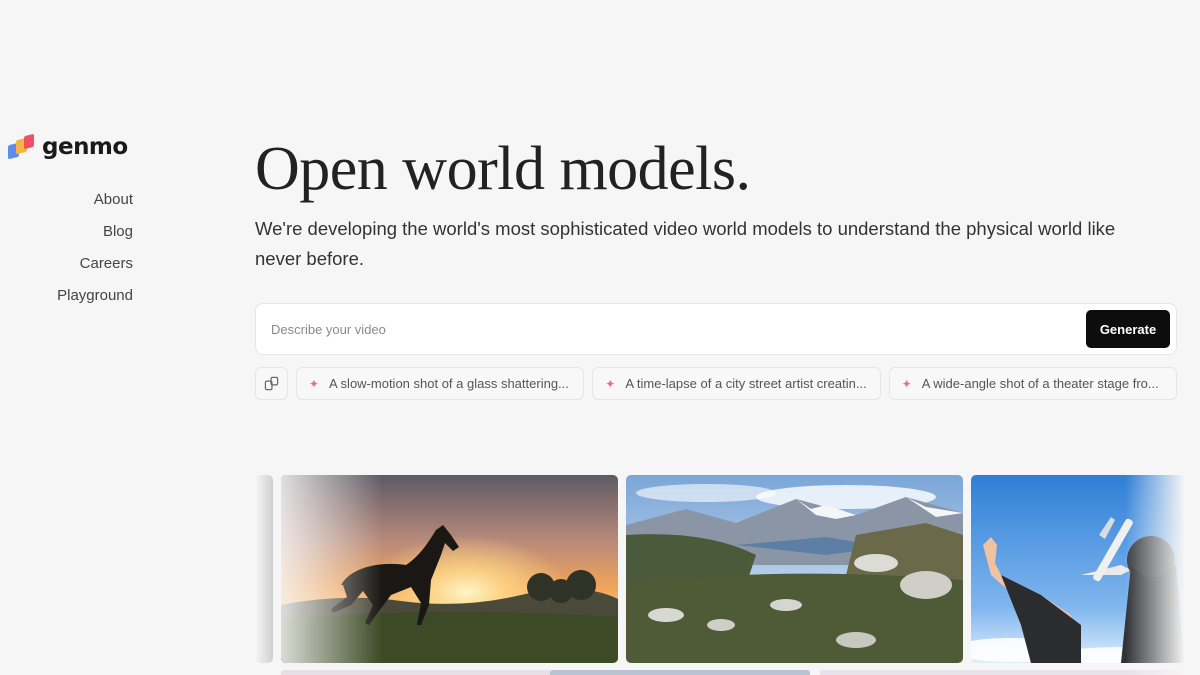 Image resolution: width=1200 pixels, height=675 pixels. I want to click on gallery-fade, so click(1155, 575).